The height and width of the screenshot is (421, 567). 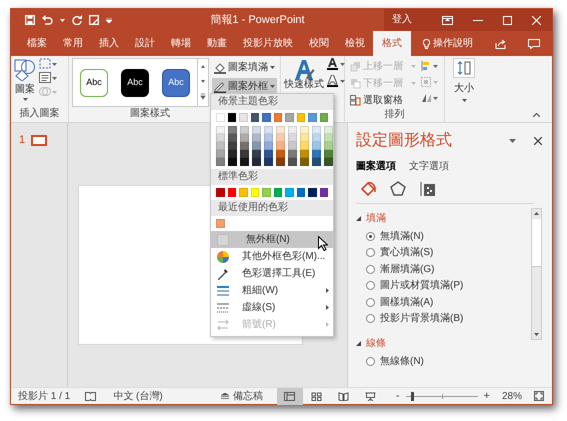 What do you see at coordinates (94, 20) in the screenshot?
I see `touch-mode-icon` at bounding box center [94, 20].